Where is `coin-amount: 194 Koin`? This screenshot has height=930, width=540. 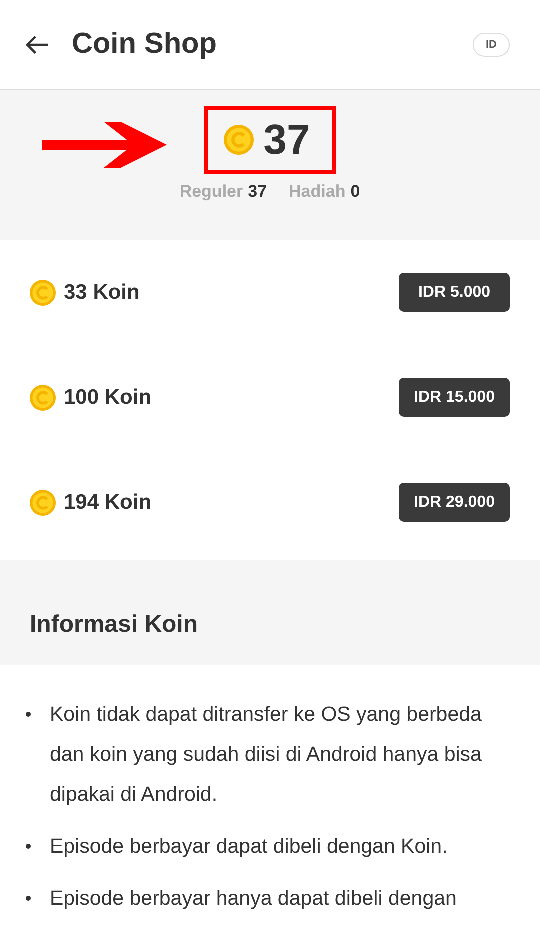 coin-amount: 194 Koin is located at coordinates (108, 502).